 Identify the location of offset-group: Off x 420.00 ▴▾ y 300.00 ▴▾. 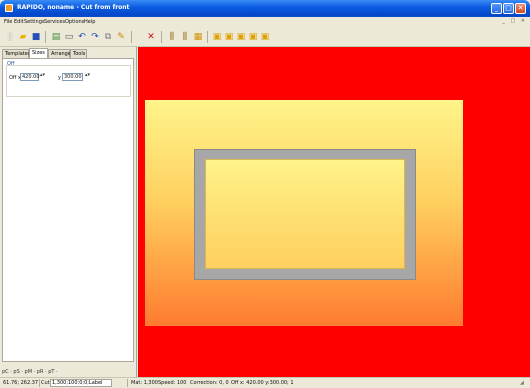
(68, 81).